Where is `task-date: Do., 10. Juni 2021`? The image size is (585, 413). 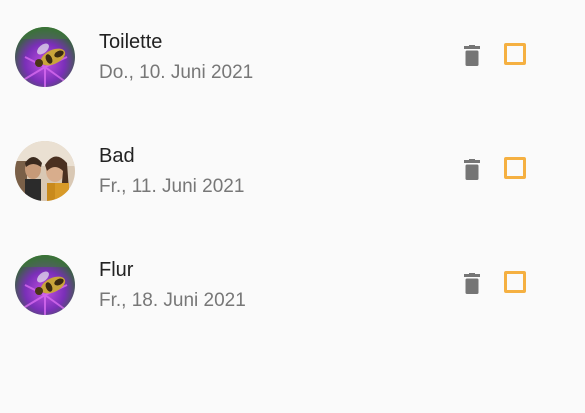 task-date: Do., 10. Juni 2021 is located at coordinates (176, 72).